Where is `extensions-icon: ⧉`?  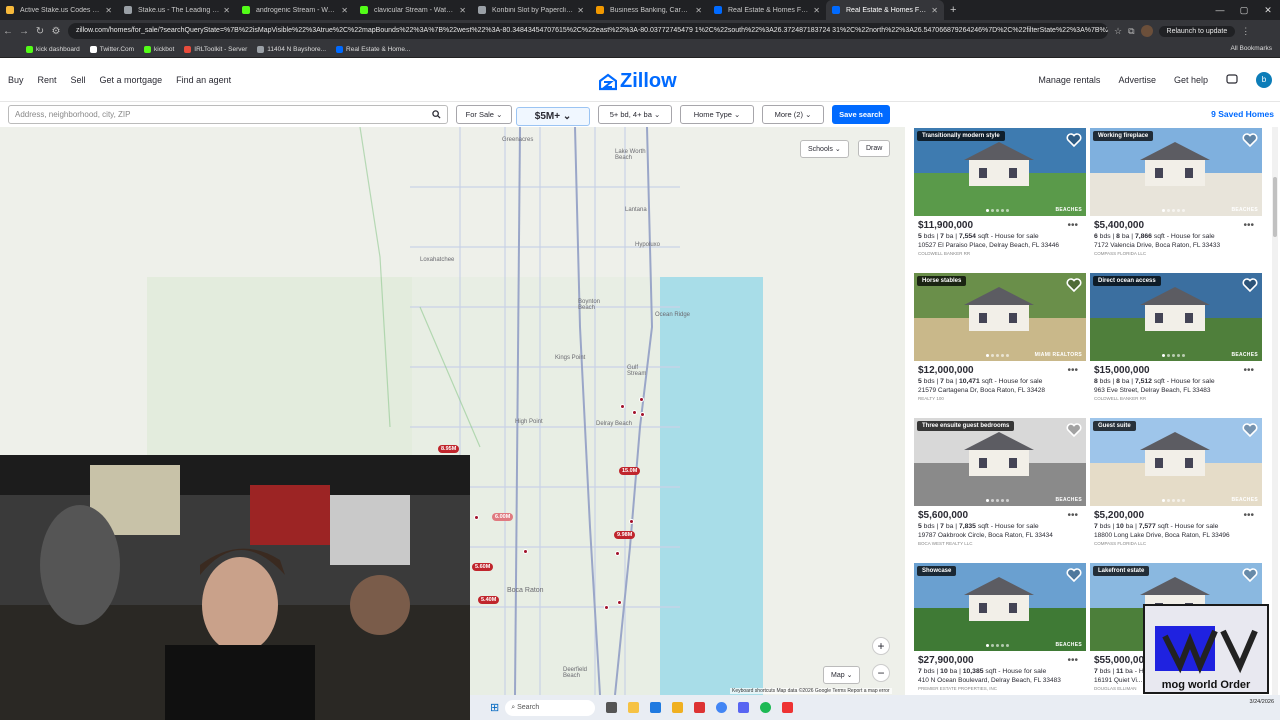
extensions-icon: ⧉ is located at coordinates (1131, 31).